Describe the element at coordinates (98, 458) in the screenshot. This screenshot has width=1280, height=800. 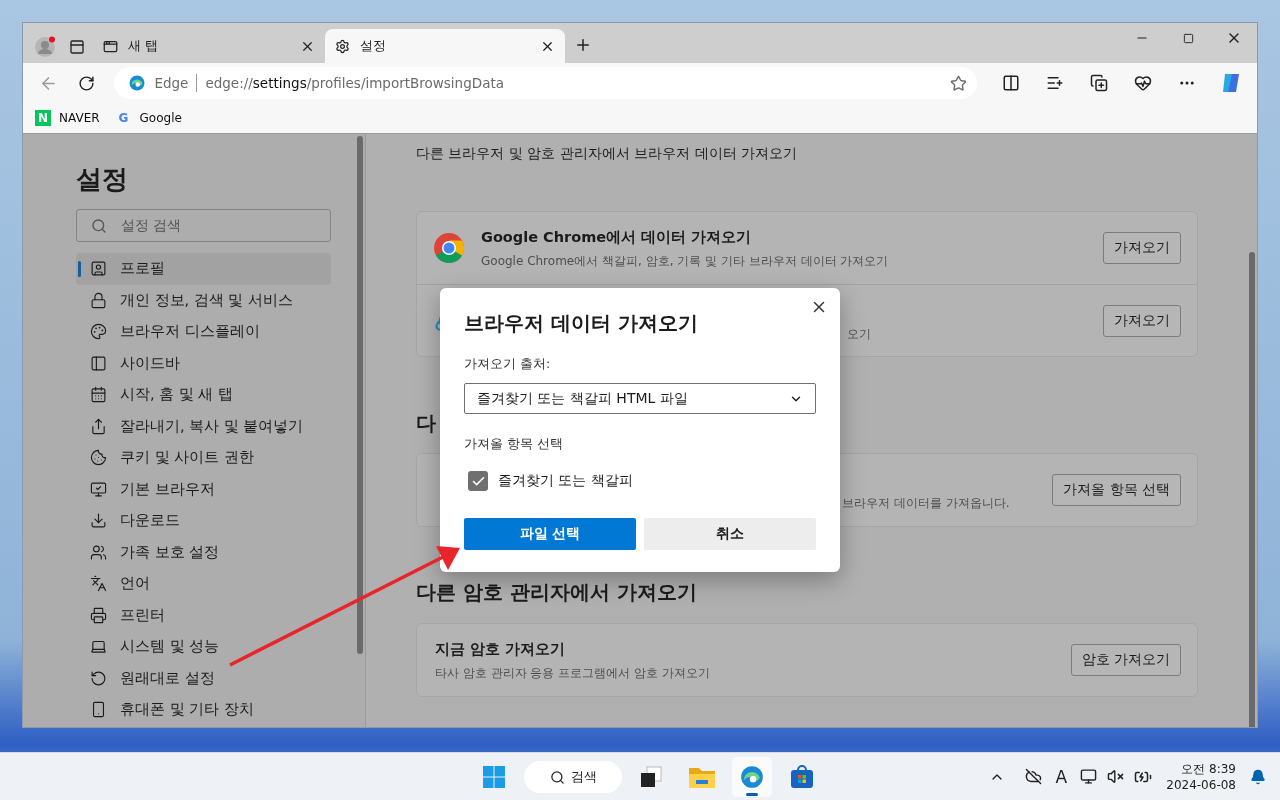
I see `cookie-icon` at that location.